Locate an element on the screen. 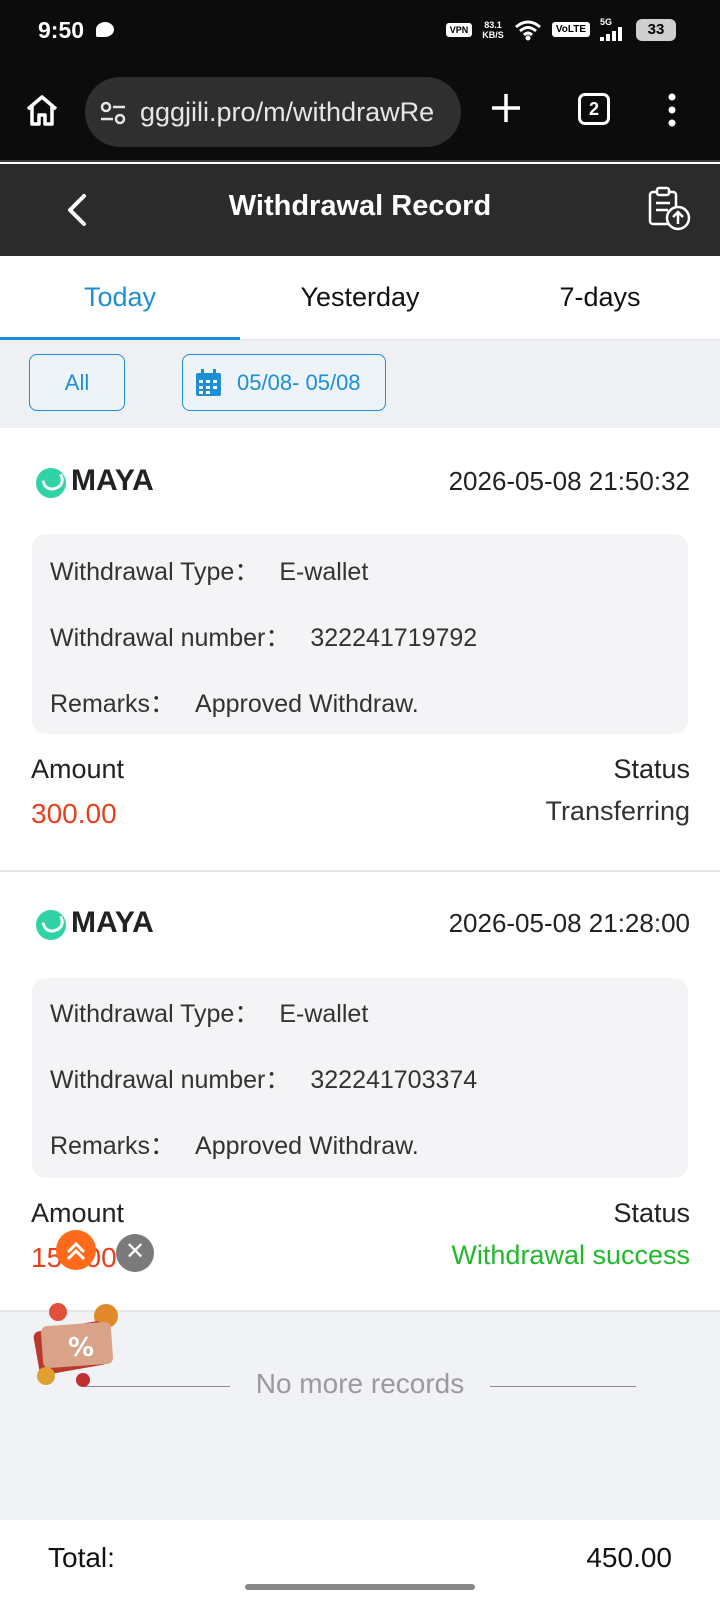  network-speed-unit: KB/S is located at coordinates (493, 34).